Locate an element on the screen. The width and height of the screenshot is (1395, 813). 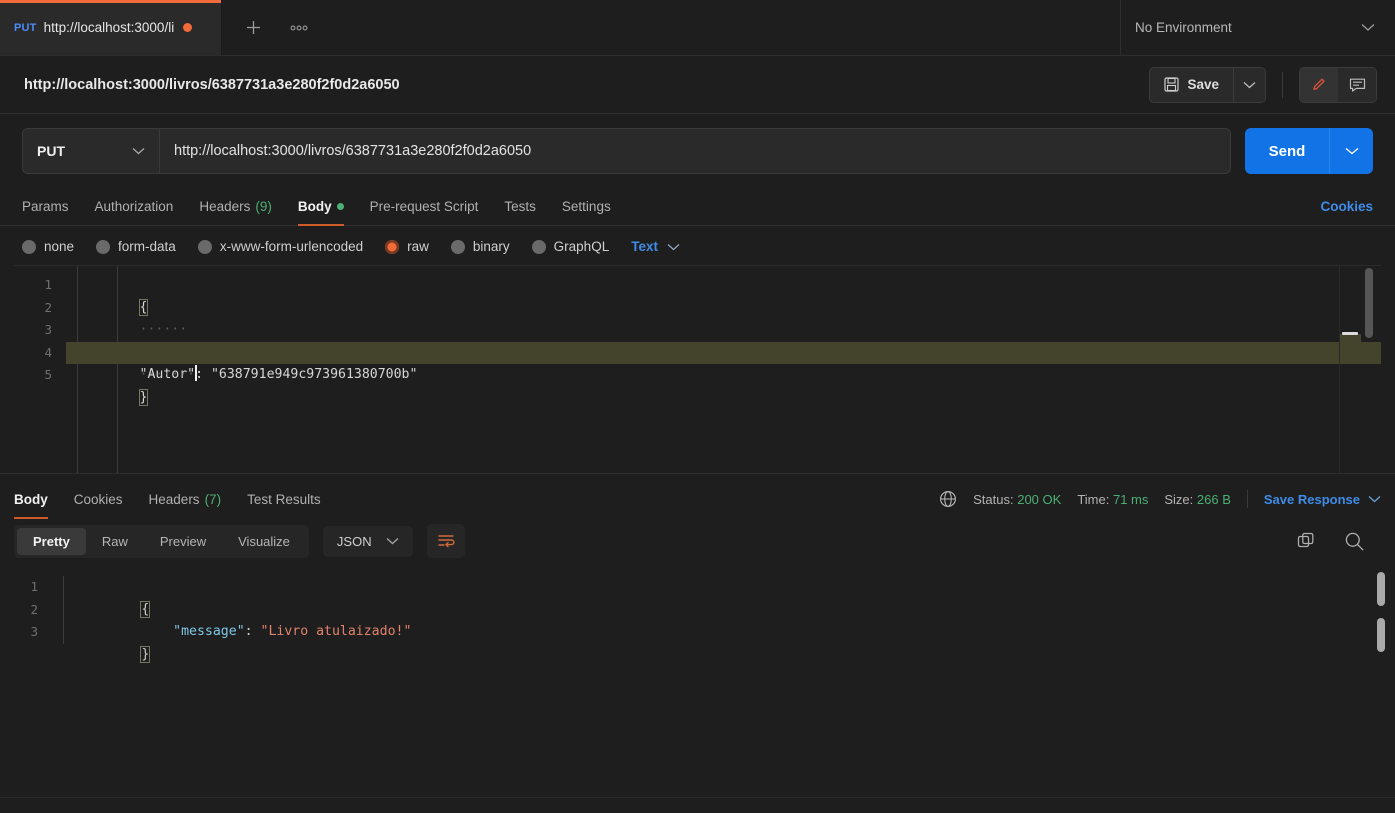
edit-button is located at coordinates (1319, 84).